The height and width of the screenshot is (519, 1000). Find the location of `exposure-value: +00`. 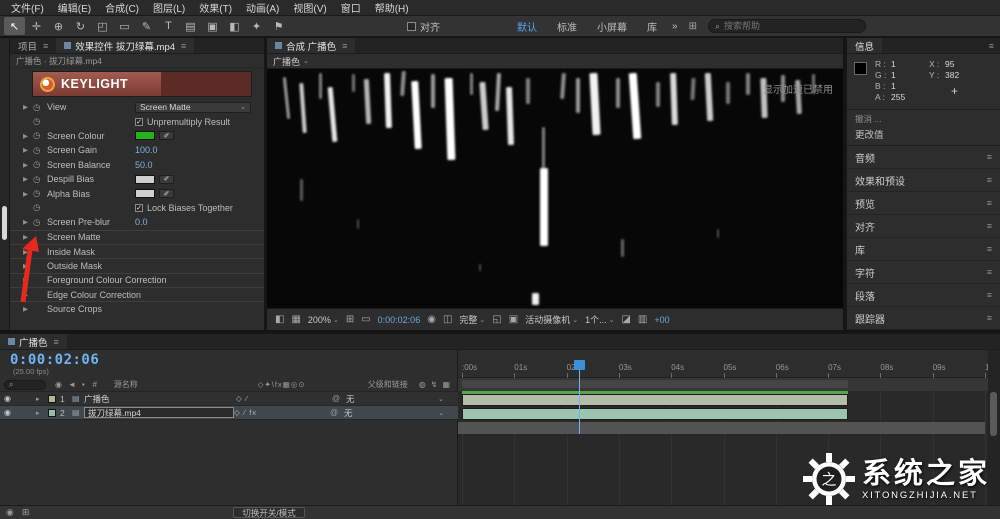

exposure-value: +00 is located at coordinates (661, 320).